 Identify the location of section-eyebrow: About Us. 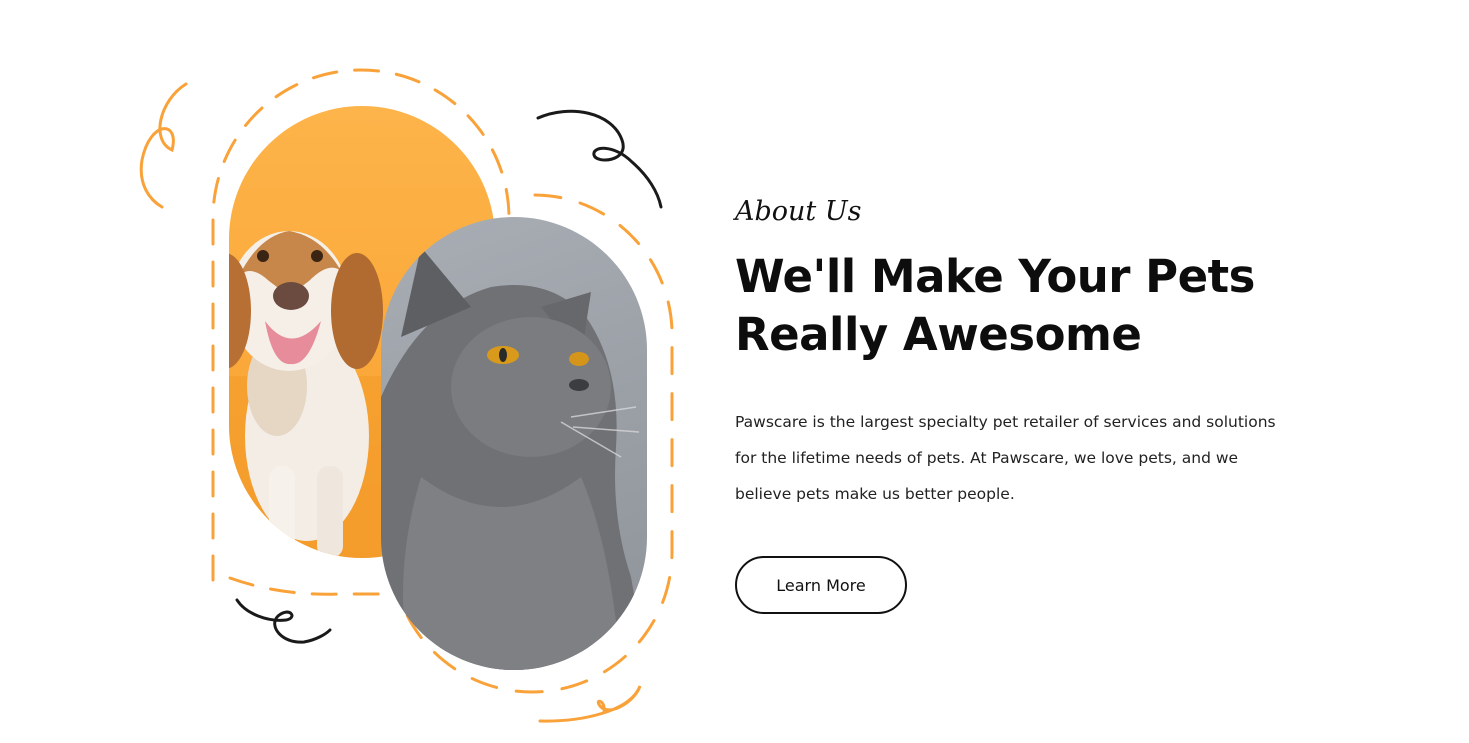
(798, 211).